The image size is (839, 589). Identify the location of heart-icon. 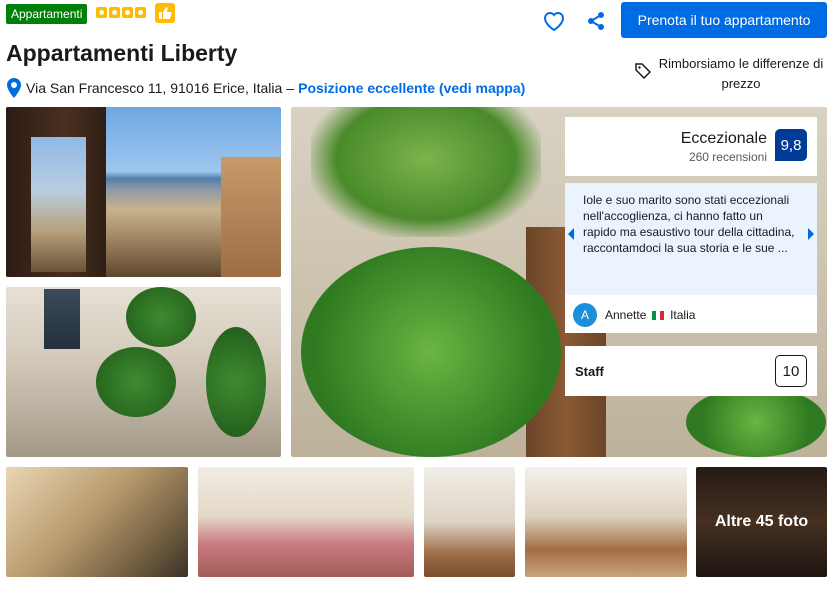
(554, 21).